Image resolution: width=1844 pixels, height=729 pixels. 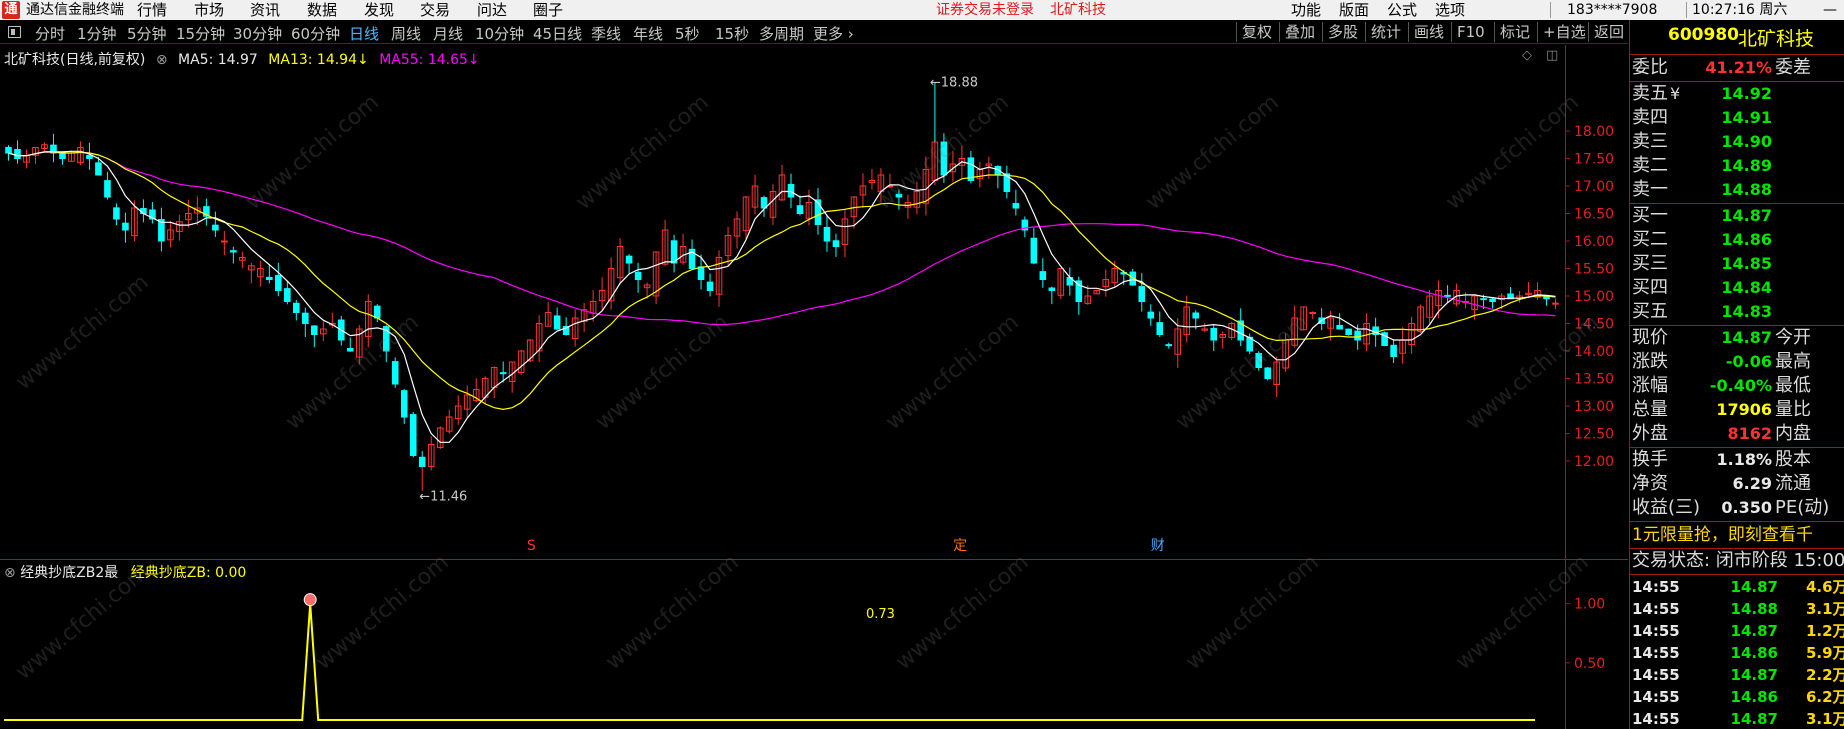 I want to click on signal-dot-icon, so click(x=310, y=600).